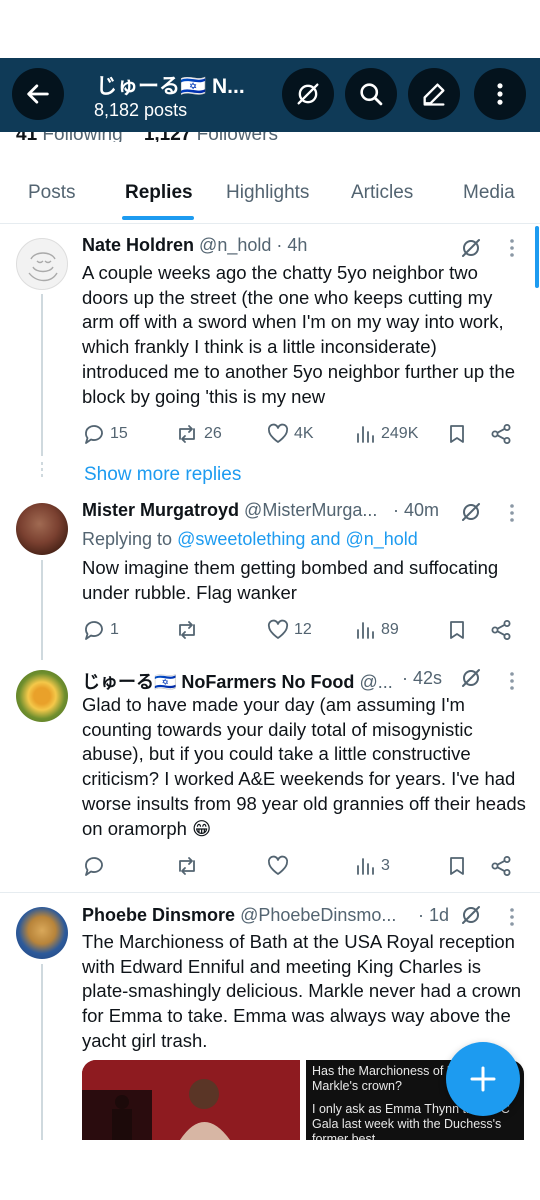 This screenshot has width=540, height=1200. I want to click on active-tab-indicator, so click(158, 218).